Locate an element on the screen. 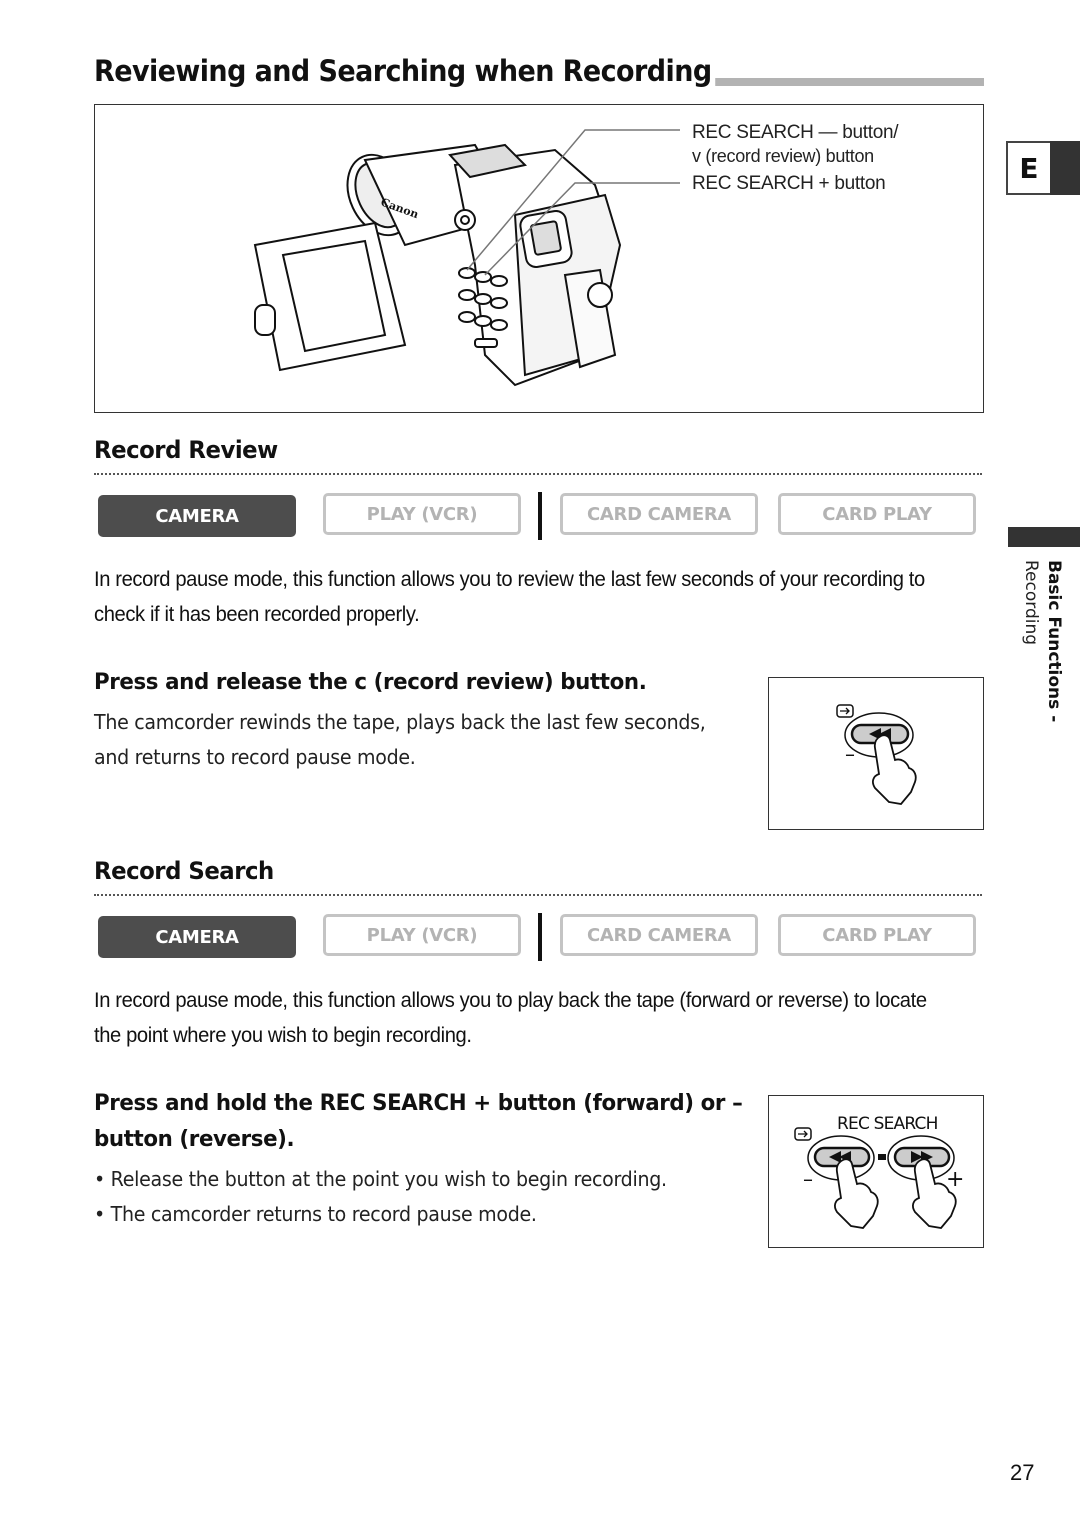 The width and height of the screenshot is (1080, 1529). language-tab: E is located at coordinates (1029, 168).